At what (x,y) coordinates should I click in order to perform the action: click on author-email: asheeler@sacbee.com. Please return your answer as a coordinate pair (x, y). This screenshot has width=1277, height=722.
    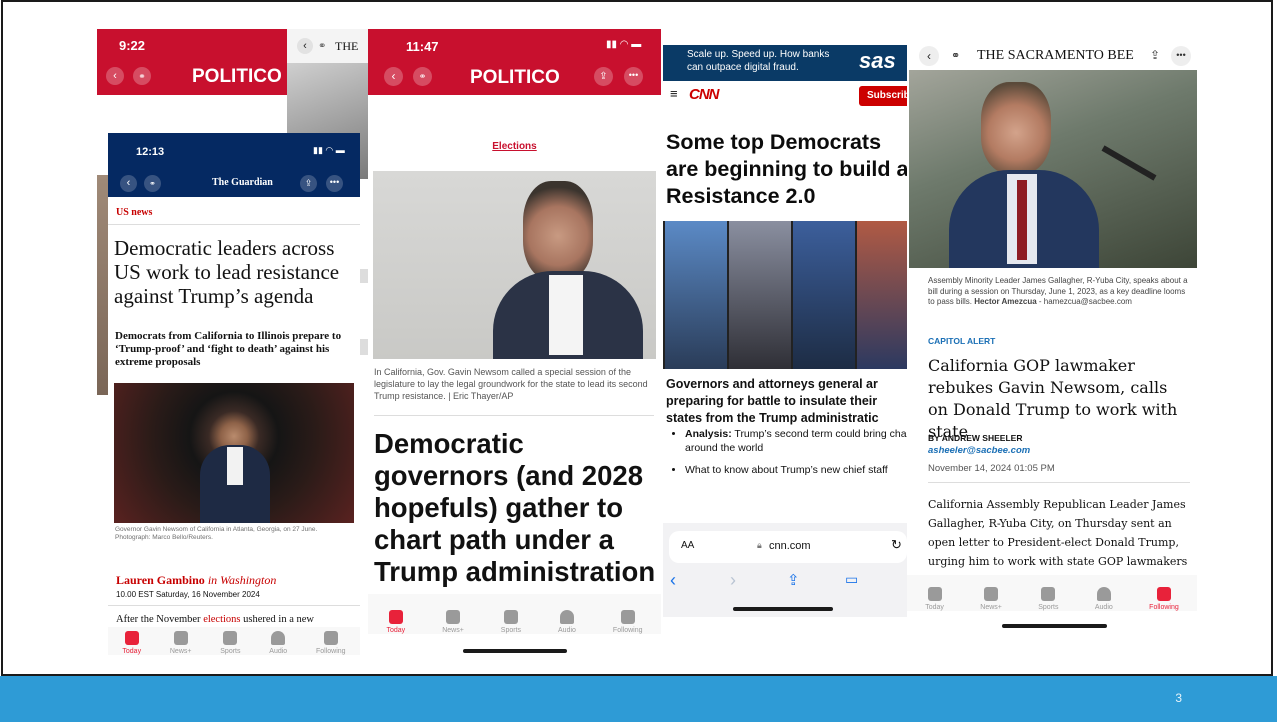
    Looking at the image, I should click on (979, 450).